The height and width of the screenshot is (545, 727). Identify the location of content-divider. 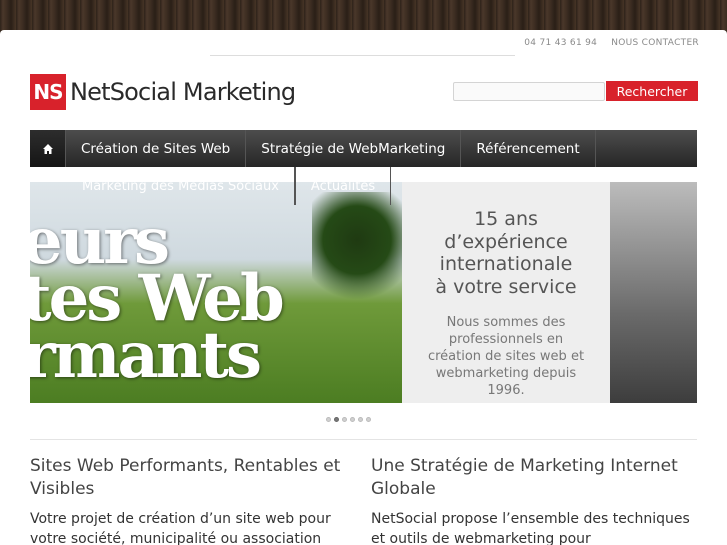
(363, 439).